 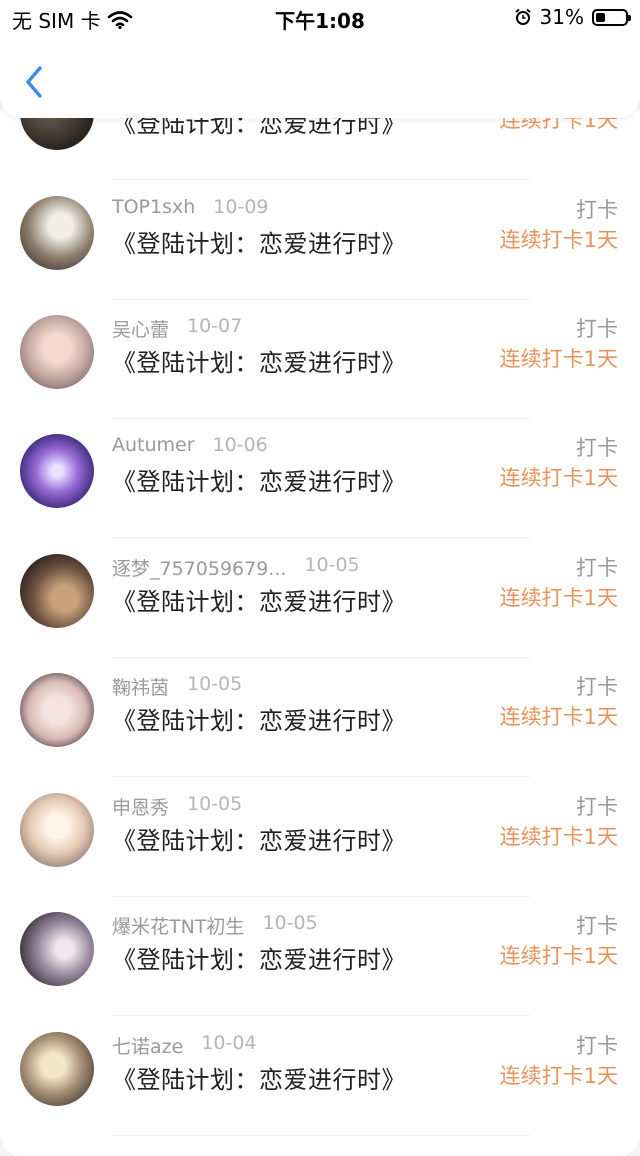 I want to click on alarm-icon, so click(x=522, y=16).